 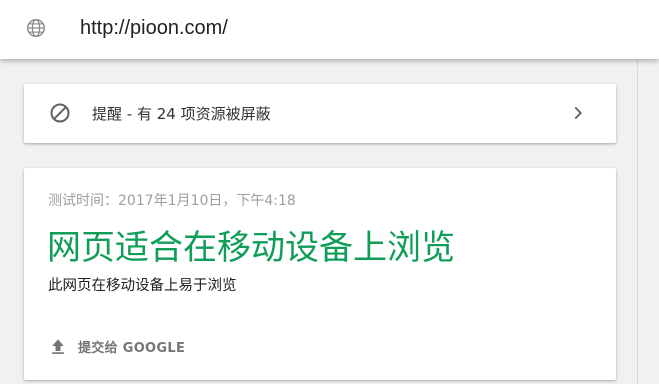 What do you see at coordinates (251, 248) in the screenshot?
I see `result-headline: 网页适合在移动设备上浏览` at bounding box center [251, 248].